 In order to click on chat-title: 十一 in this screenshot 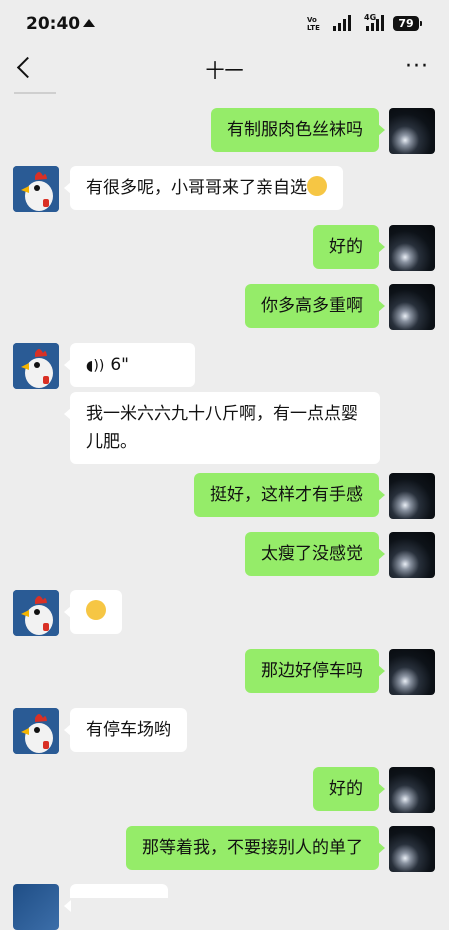, I will do `click(224, 71)`.